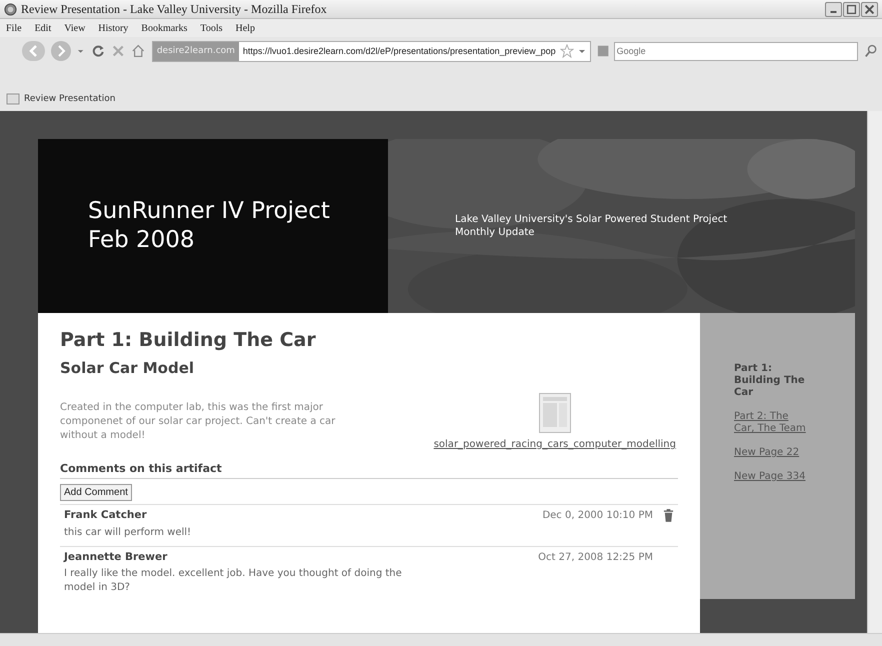 Image resolution: width=882 pixels, height=646 pixels. What do you see at coordinates (245, 28) in the screenshot?
I see `menu-item: Help` at bounding box center [245, 28].